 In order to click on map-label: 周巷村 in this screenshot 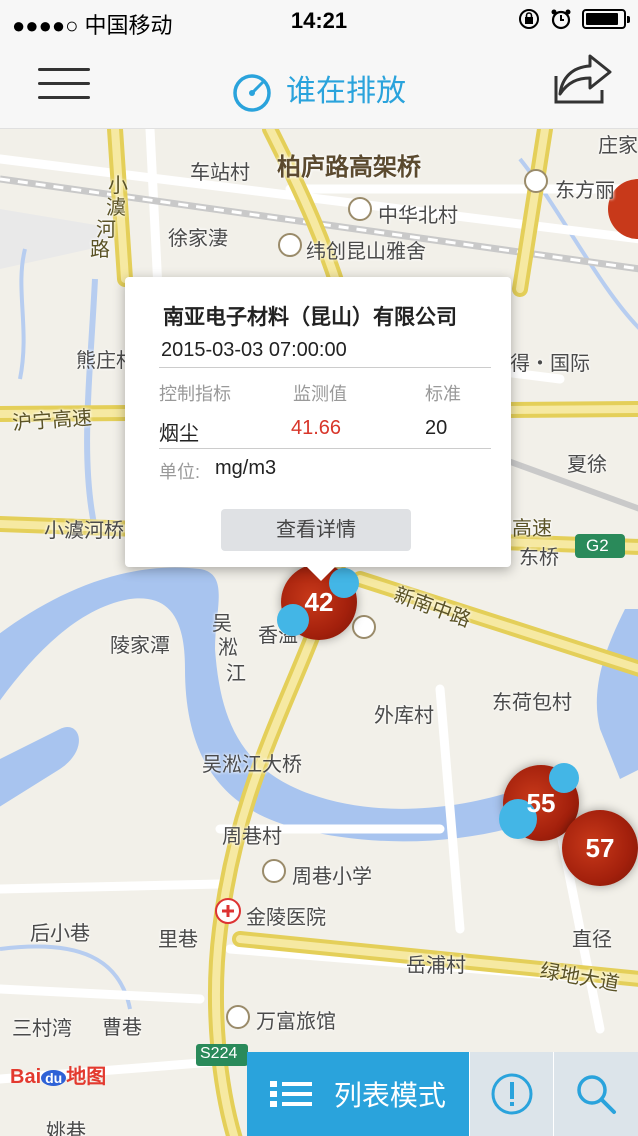, I will do `click(252, 837)`.